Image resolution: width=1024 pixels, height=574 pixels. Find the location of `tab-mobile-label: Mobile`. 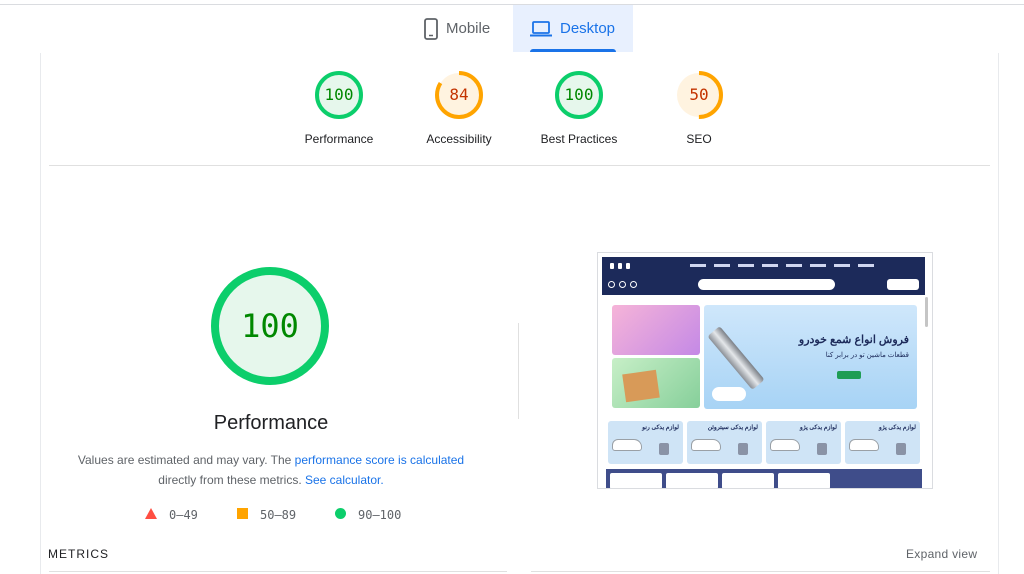

tab-mobile-label: Mobile is located at coordinates (468, 28).